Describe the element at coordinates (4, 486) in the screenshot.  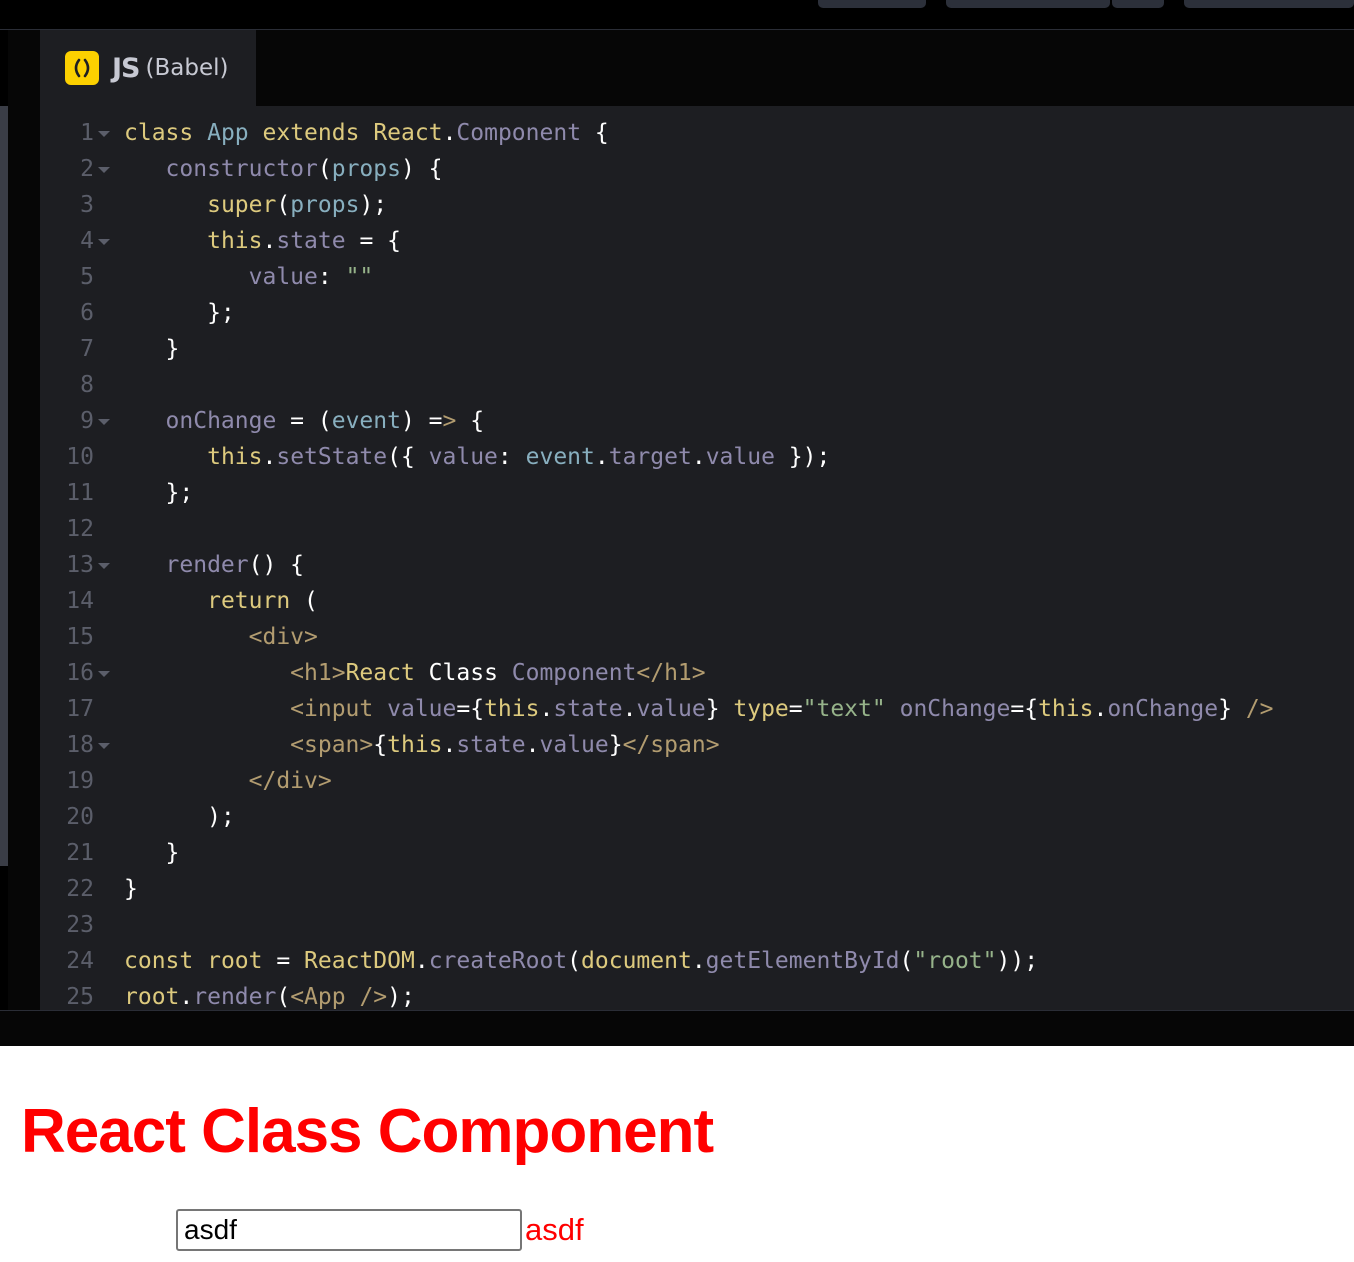
I see `left-resize-handle` at that location.